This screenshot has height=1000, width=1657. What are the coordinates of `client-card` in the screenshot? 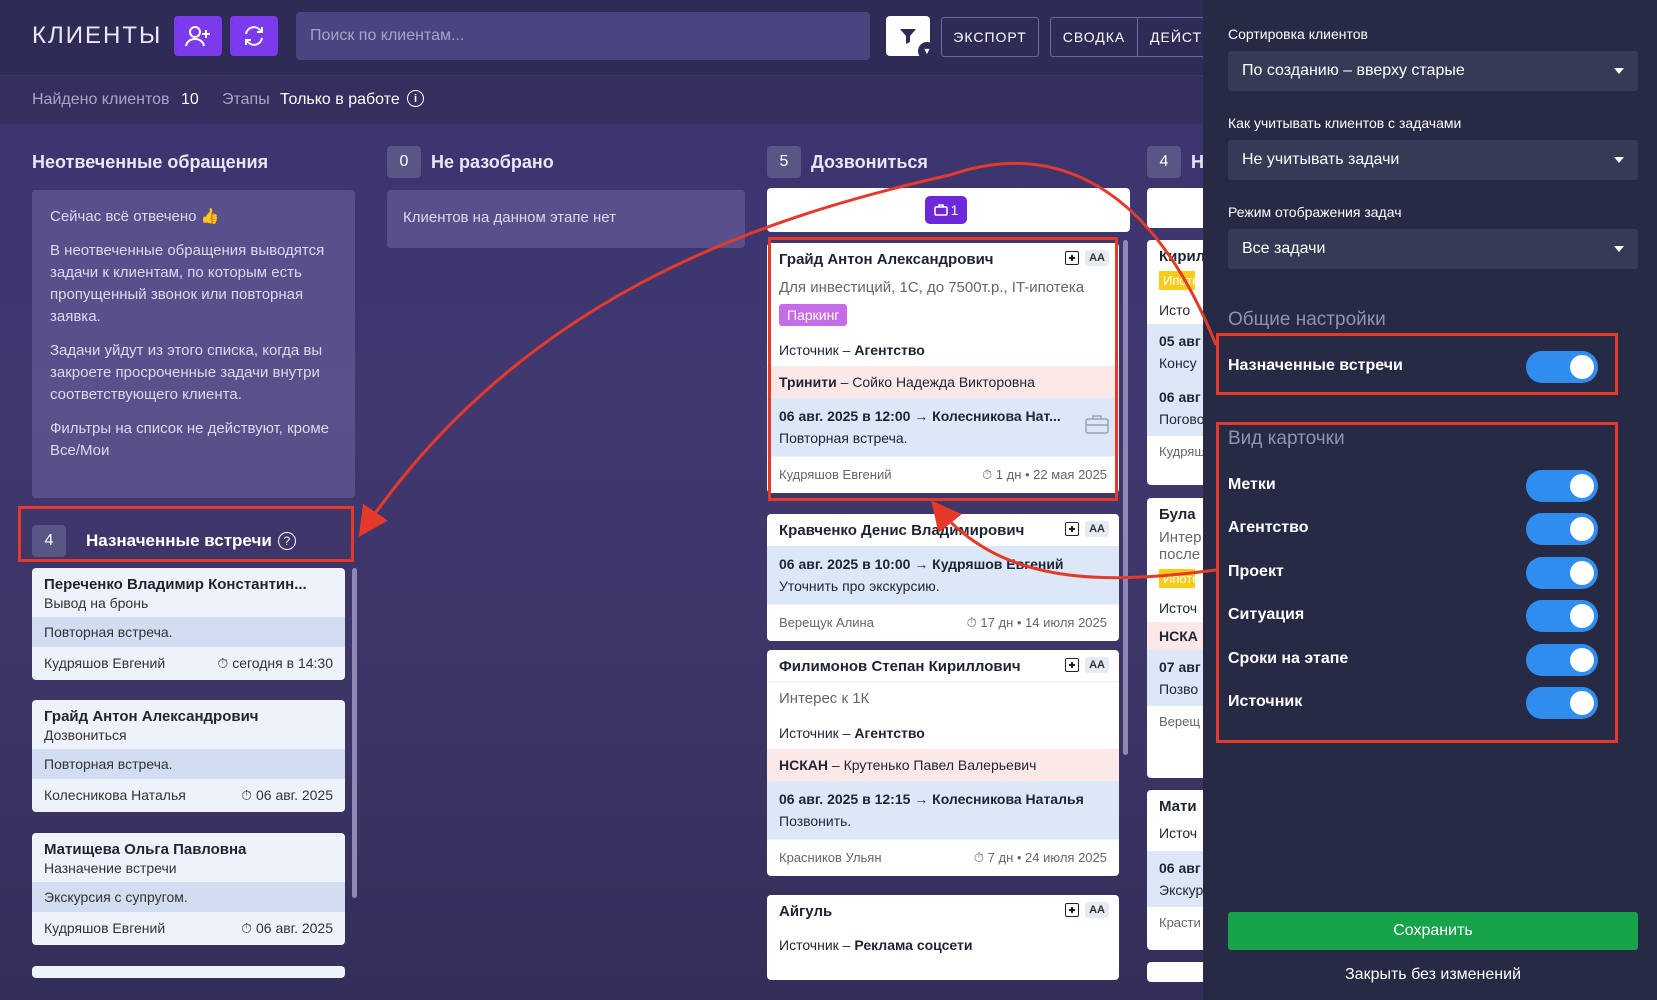 It's located at (1177, 972).